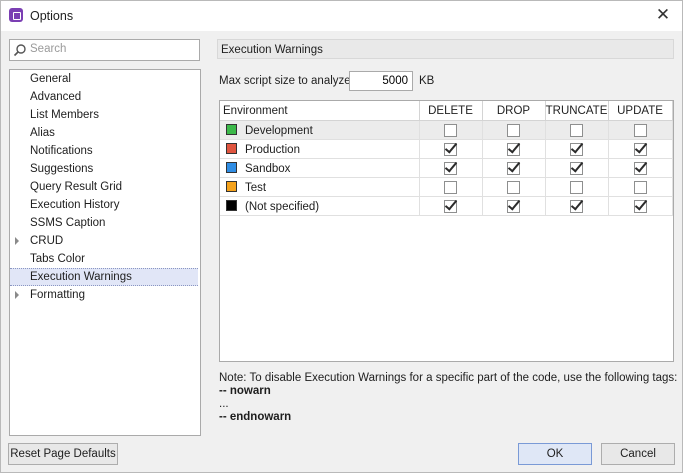 Image resolution: width=683 pixels, height=473 pixels. What do you see at coordinates (640, 111) in the screenshot?
I see `column-header-update: UPDATE` at bounding box center [640, 111].